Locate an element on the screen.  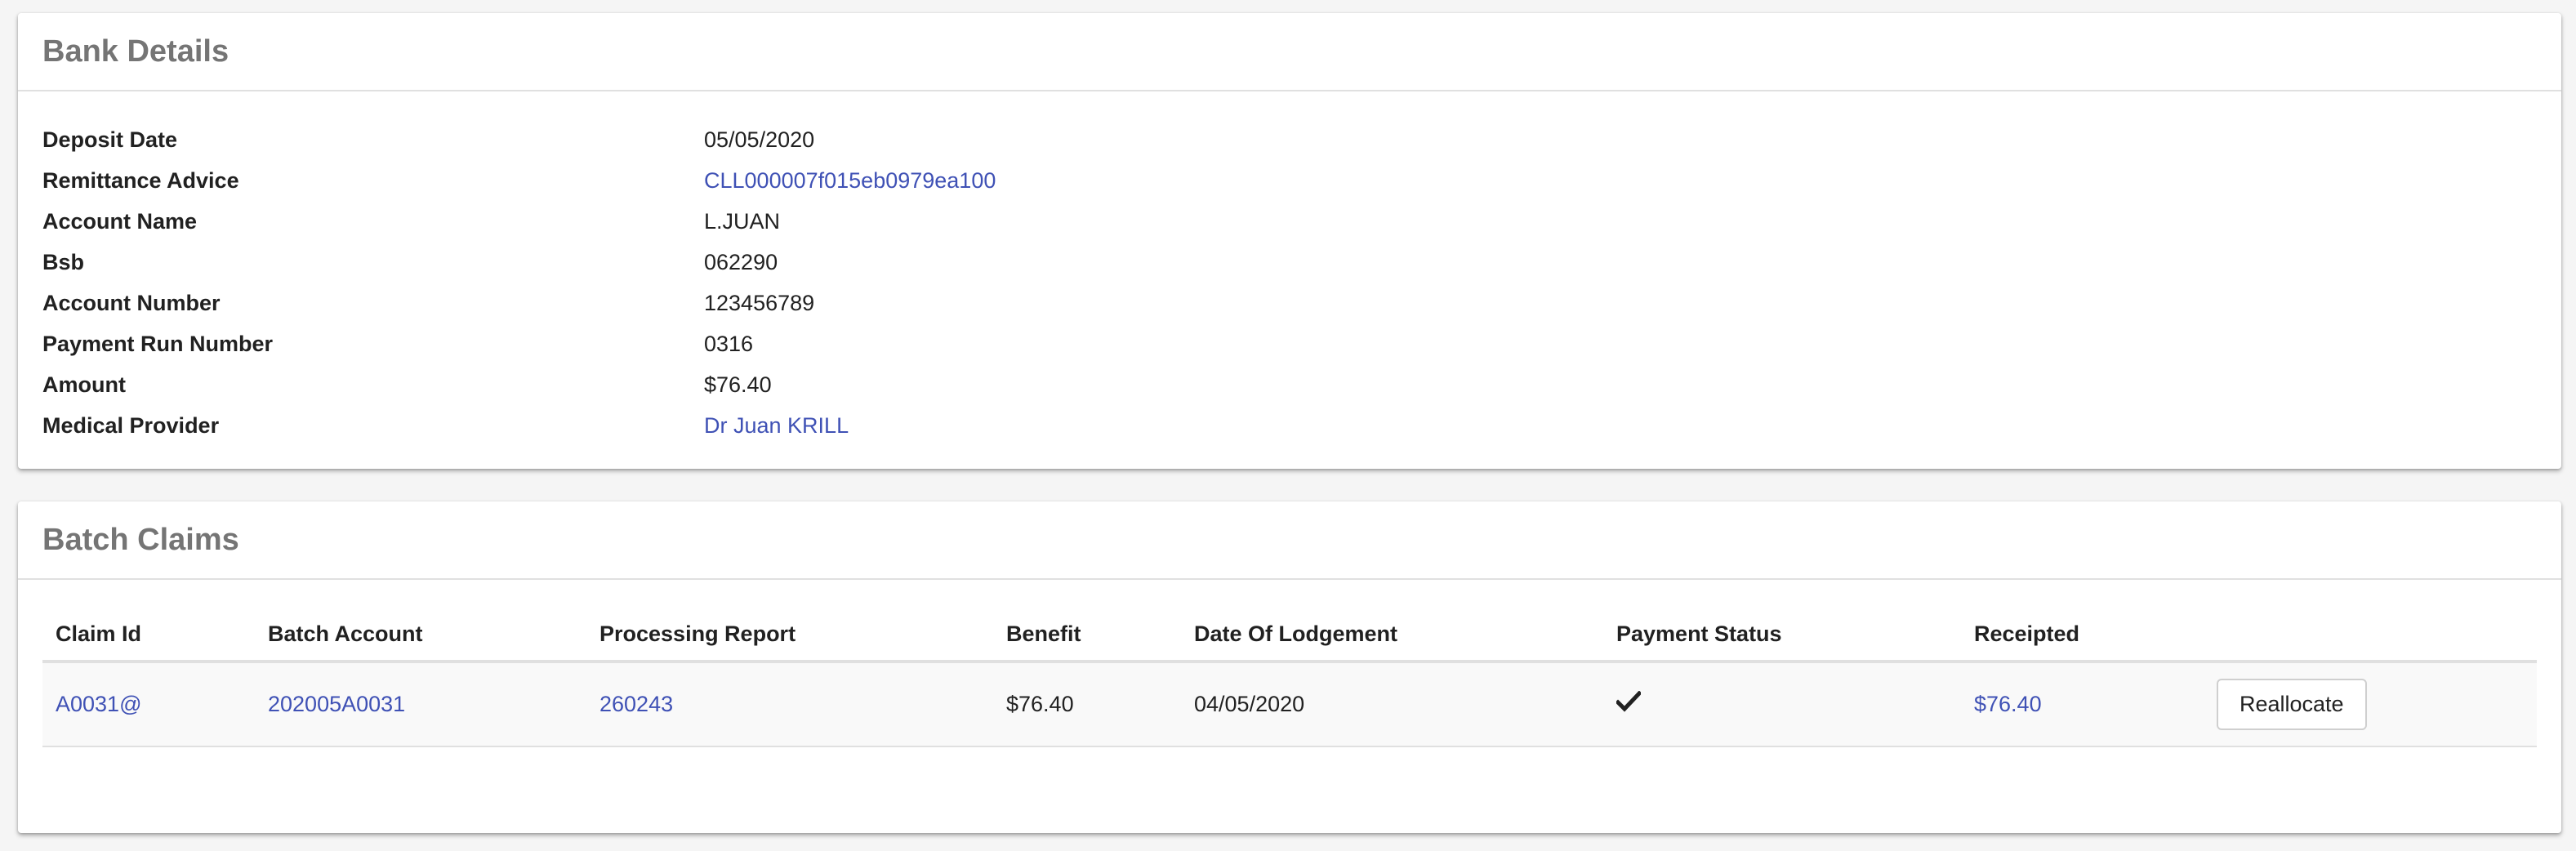
batch-account-link: 202005A0031 is located at coordinates (336, 704).